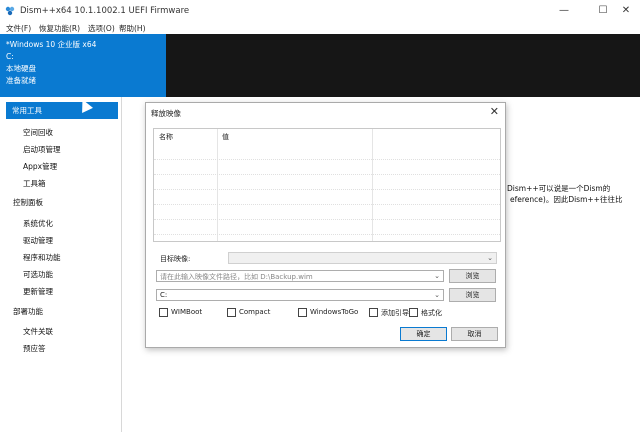 The image size is (640, 432). What do you see at coordinates (38, 291) in the screenshot?
I see `sidebar-item-updates: 更新管理` at bounding box center [38, 291].